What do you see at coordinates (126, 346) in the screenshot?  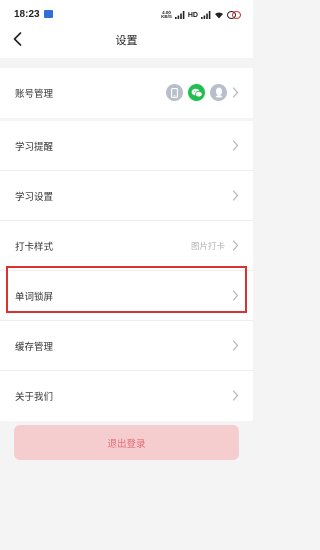 I see `cache-management-row: 缓存管理` at bounding box center [126, 346].